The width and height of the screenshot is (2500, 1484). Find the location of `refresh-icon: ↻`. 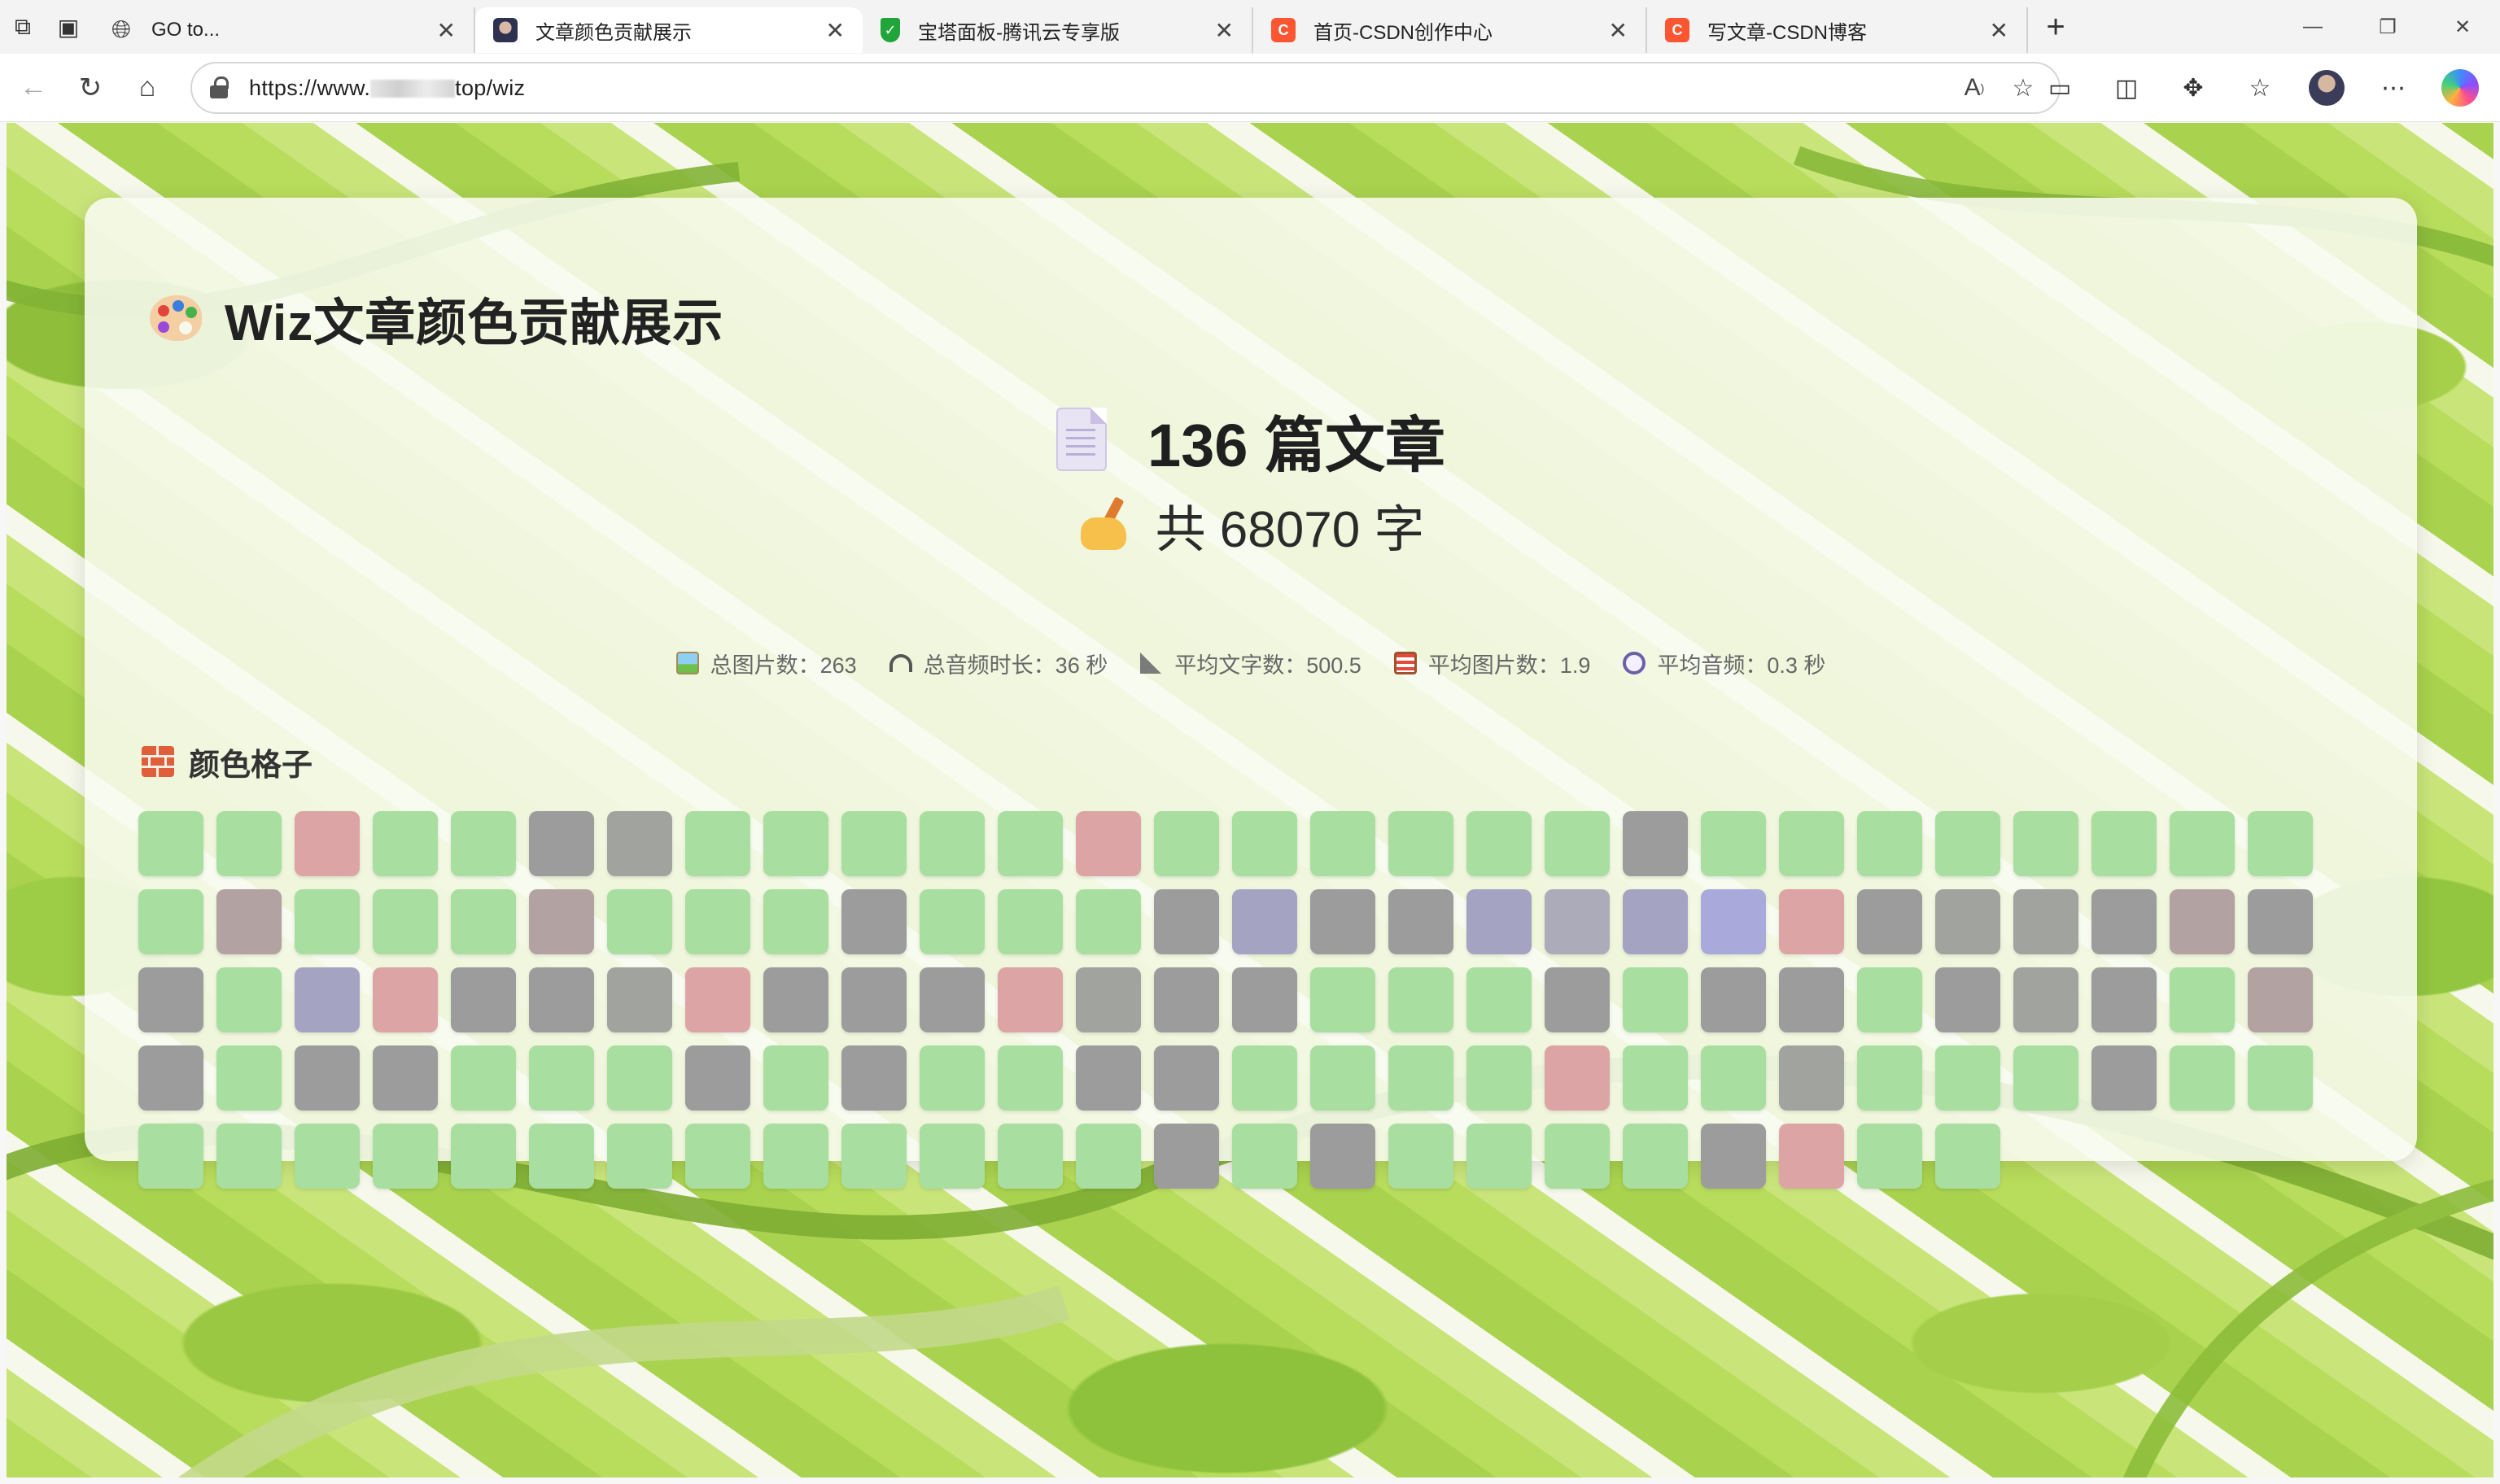

refresh-icon: ↻ is located at coordinates (90, 88).